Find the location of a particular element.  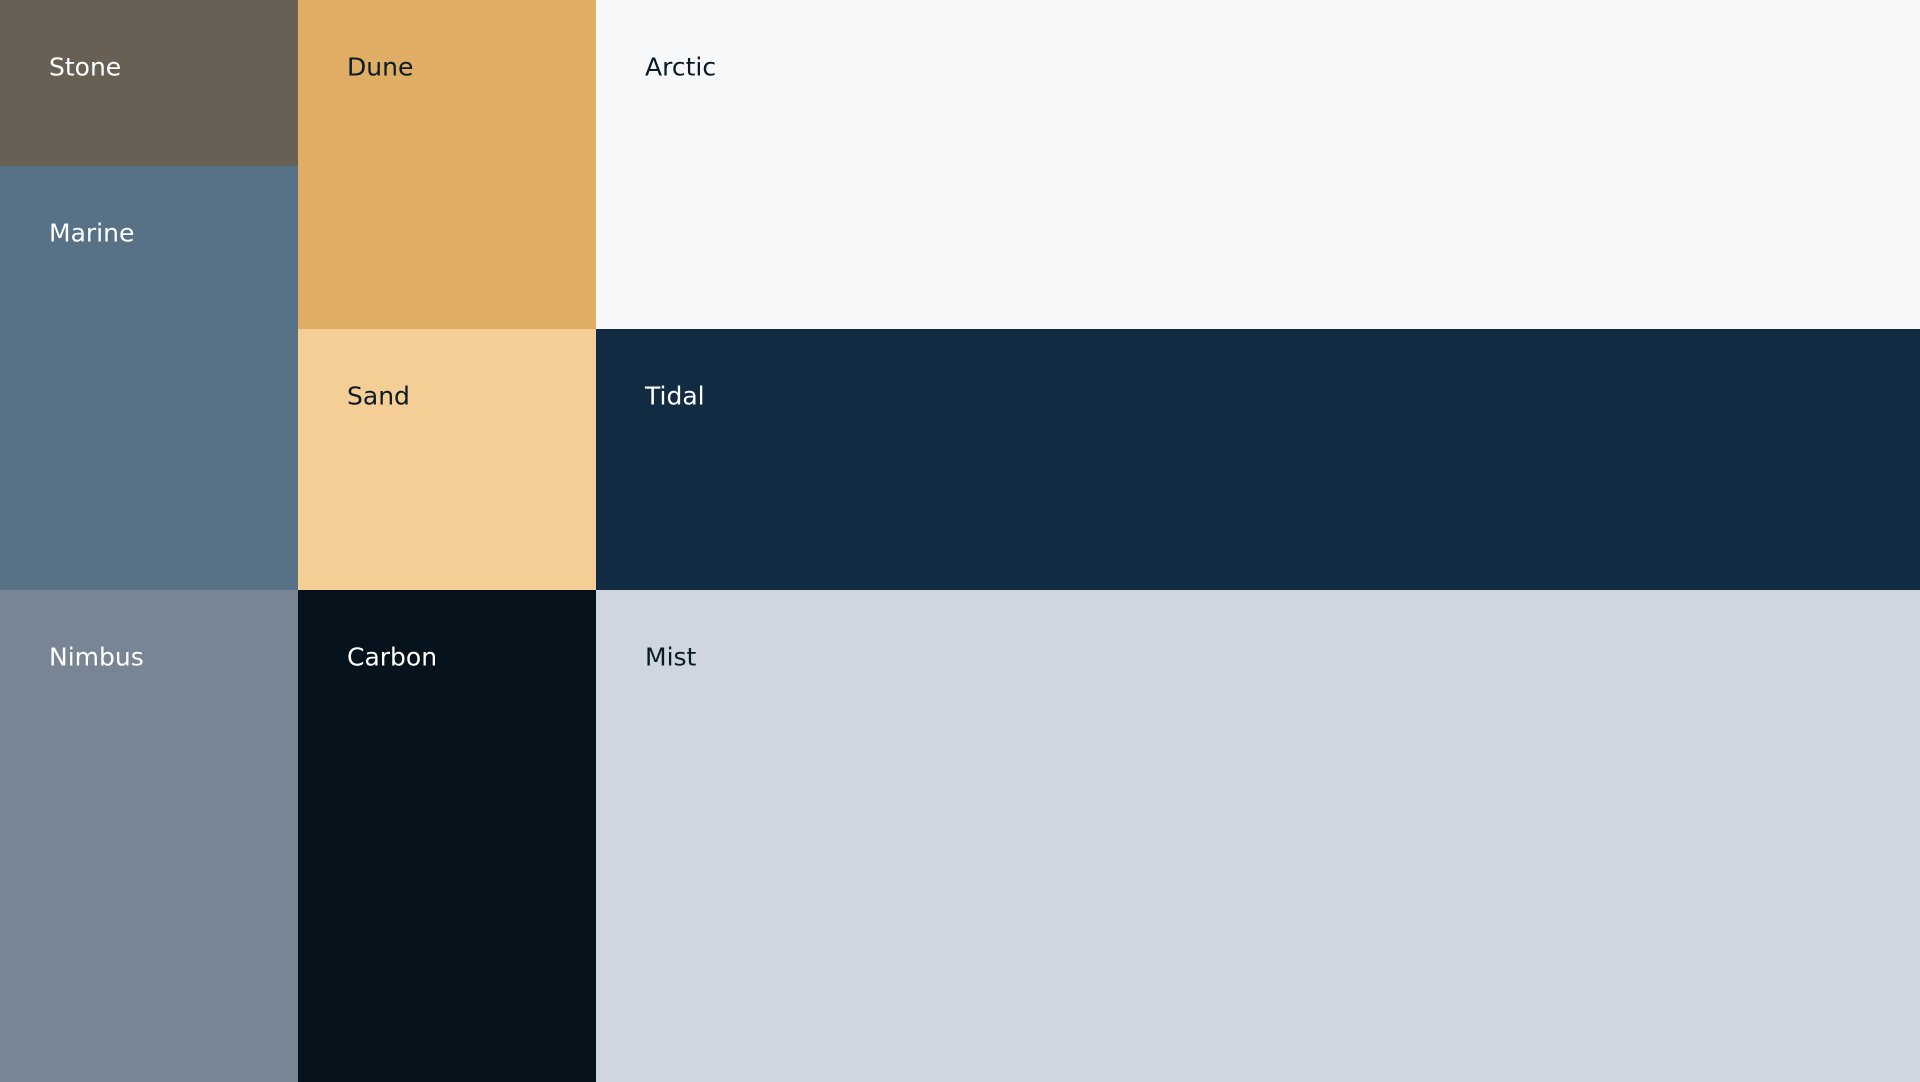

swatch-label-marine: Marine is located at coordinates (92, 233).